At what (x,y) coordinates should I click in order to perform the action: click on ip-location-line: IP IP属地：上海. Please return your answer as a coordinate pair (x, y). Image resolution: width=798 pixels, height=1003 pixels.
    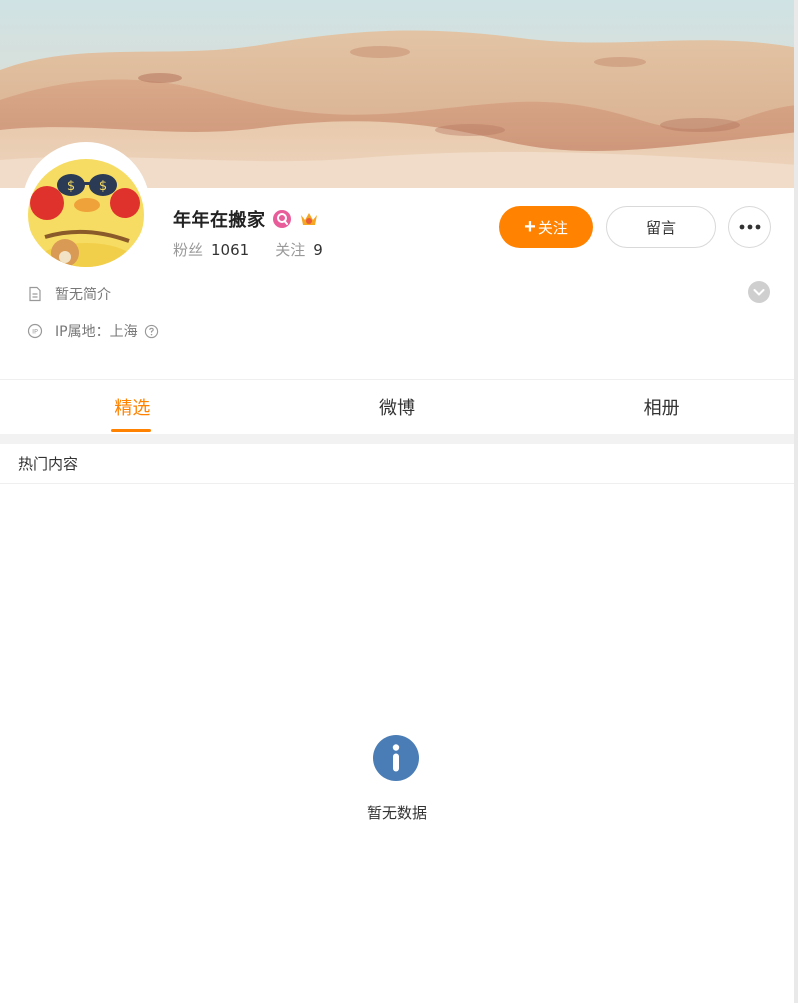
    Looking at the image, I should click on (93, 331).